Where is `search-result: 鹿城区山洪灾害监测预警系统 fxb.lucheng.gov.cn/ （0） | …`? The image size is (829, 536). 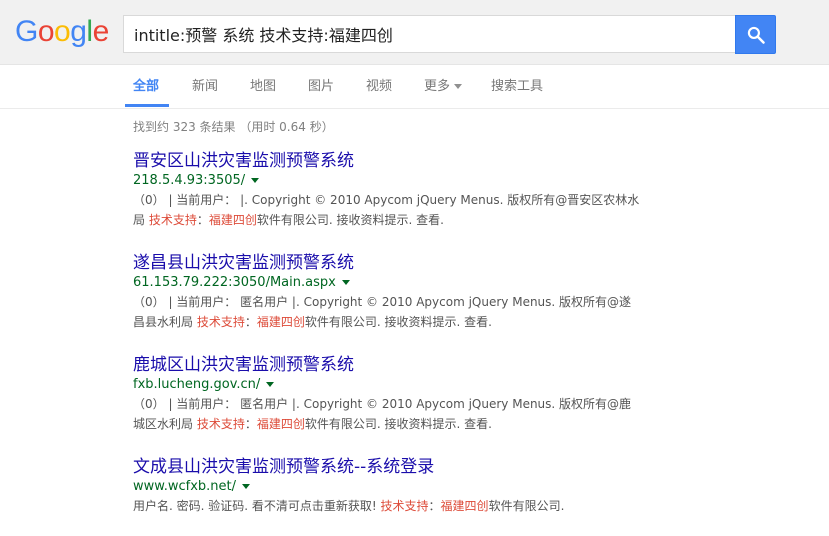 search-result: 鹿城区山洪灾害监测预警系统 fxb.lucheng.gov.cn/ （0） | … is located at coordinates (388, 394).